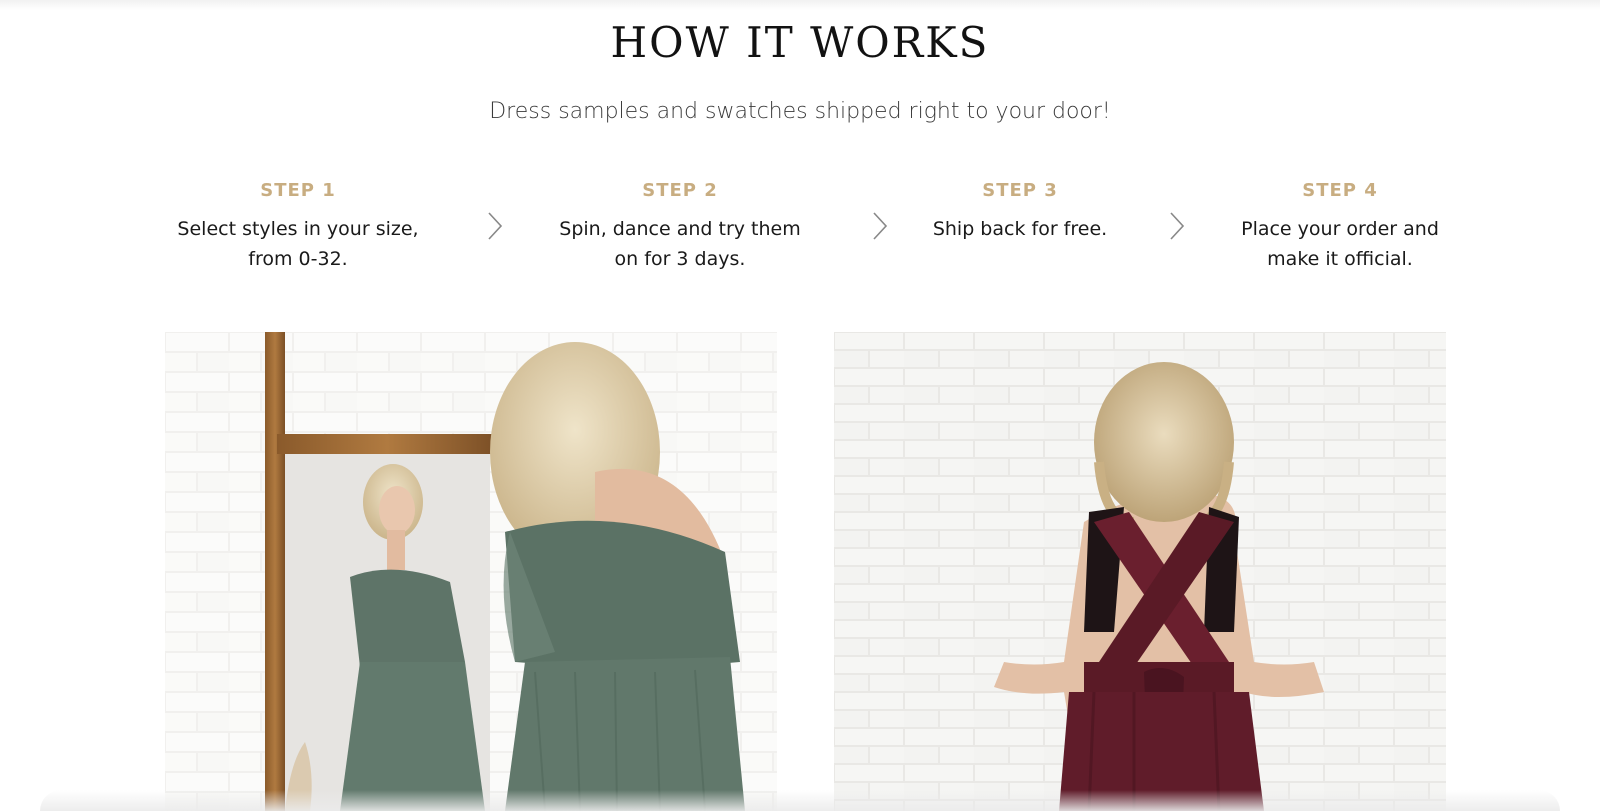 The width and height of the screenshot is (1600, 811). What do you see at coordinates (800, 5) in the screenshot?
I see `top-edge-shadow` at bounding box center [800, 5].